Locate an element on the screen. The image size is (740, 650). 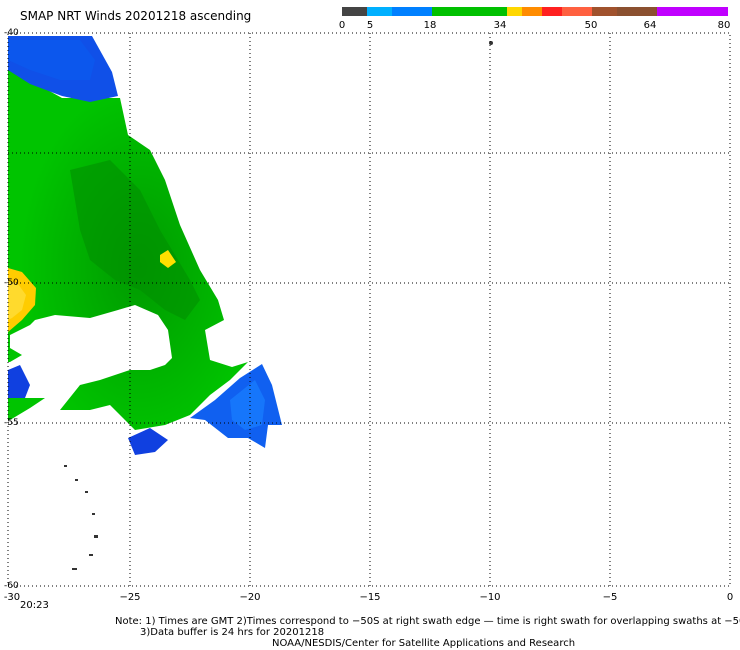
y-label-60: -60 is located at coordinates (11, 586).